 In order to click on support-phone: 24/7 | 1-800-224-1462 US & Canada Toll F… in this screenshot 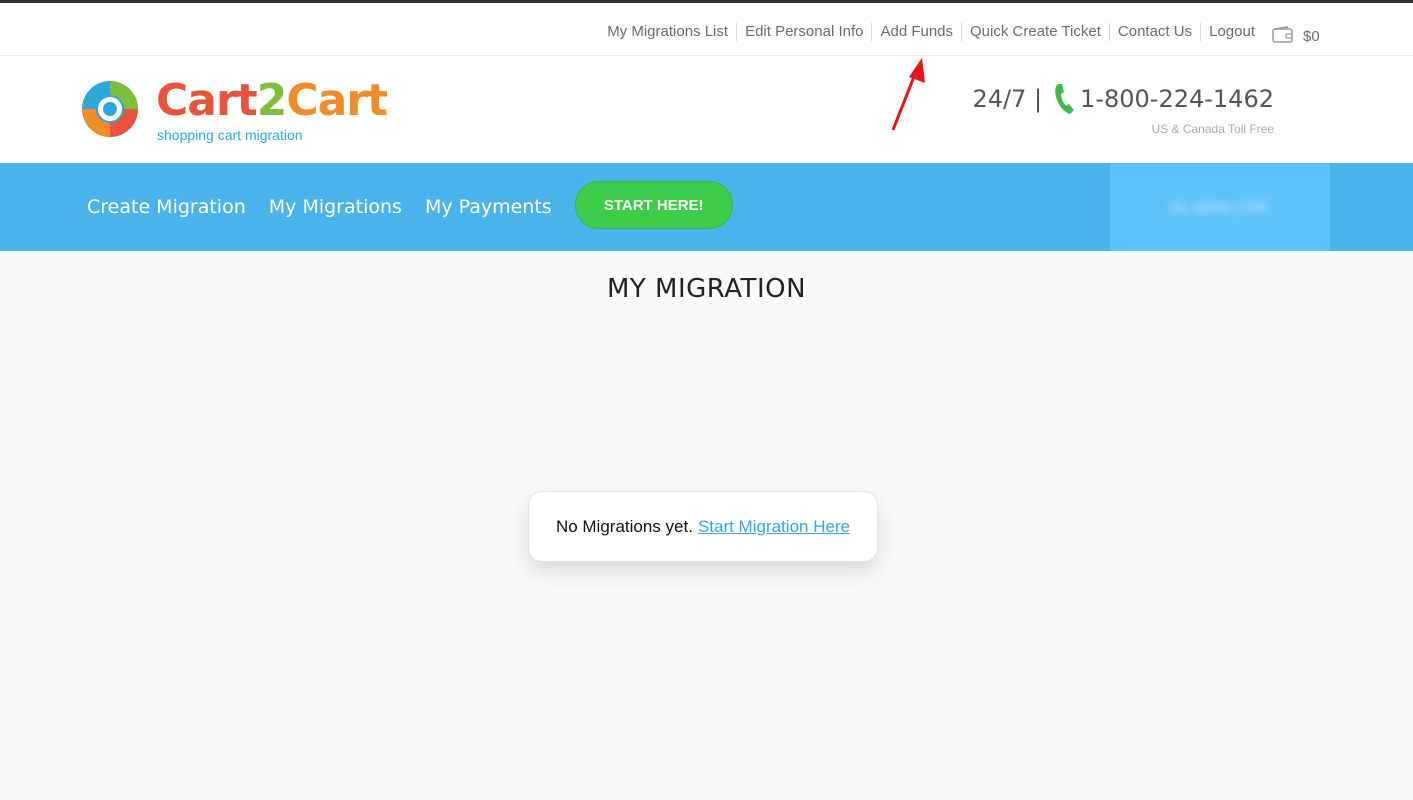, I will do `click(1123, 109)`.